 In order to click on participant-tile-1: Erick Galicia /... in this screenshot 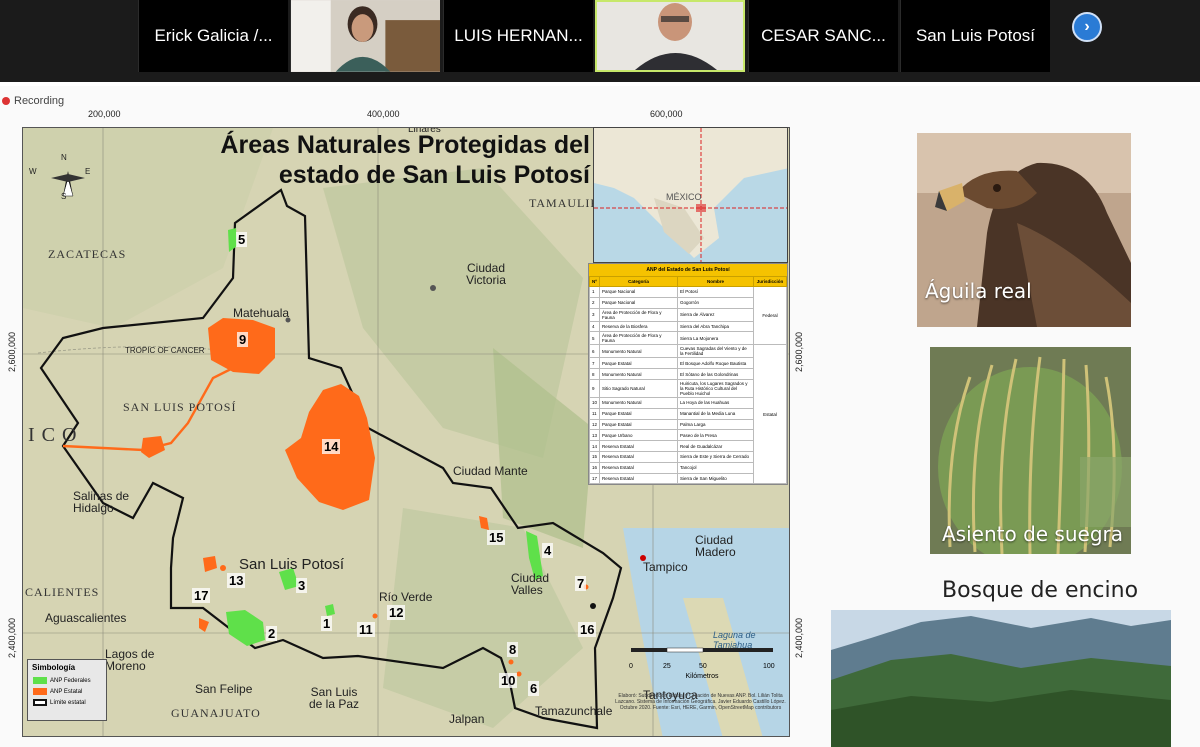, I will do `click(213, 36)`.